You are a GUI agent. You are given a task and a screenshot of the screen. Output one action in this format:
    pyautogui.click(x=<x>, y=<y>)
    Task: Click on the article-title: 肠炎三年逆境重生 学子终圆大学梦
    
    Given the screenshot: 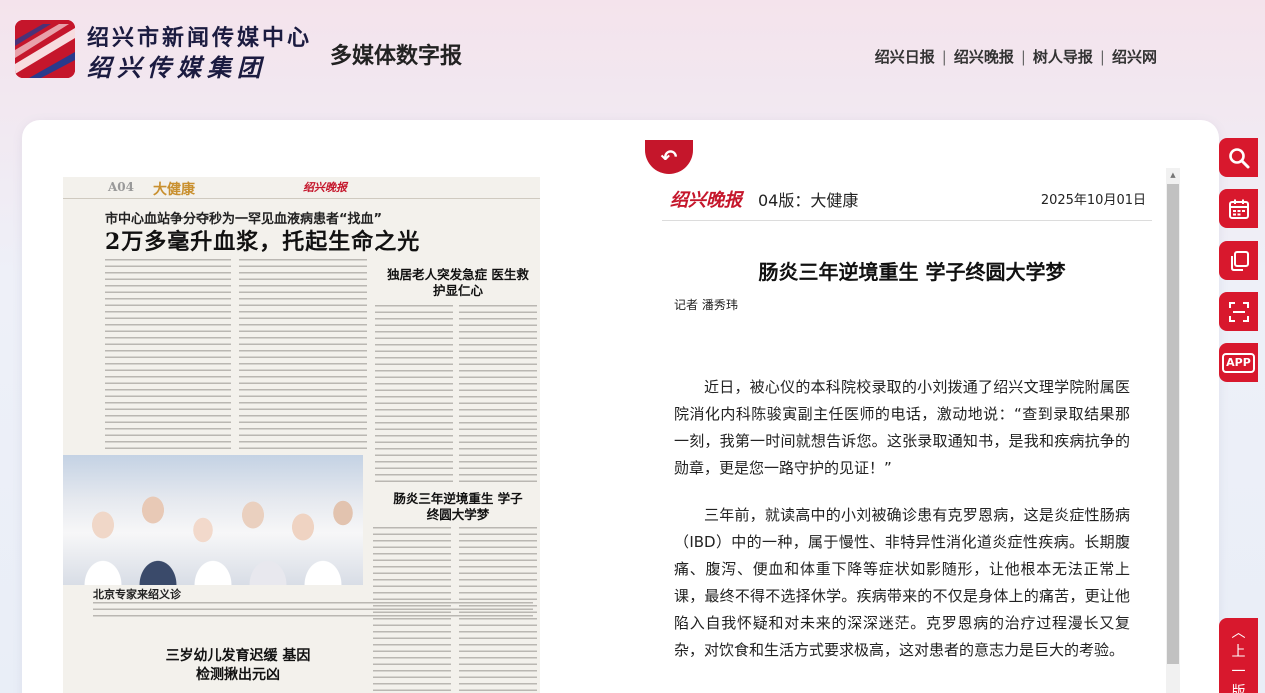 What is the action you would take?
    pyautogui.click(x=912, y=272)
    